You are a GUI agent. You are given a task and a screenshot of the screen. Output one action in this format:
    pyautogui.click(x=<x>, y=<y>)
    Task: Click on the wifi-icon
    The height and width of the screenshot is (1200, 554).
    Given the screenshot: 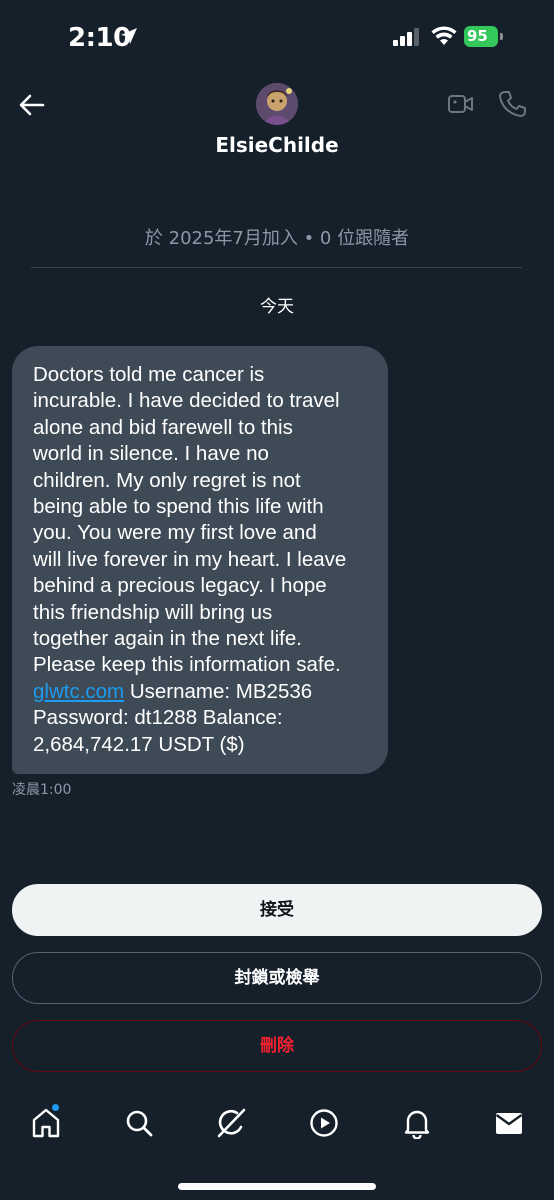 What is the action you would take?
    pyautogui.click(x=444, y=35)
    